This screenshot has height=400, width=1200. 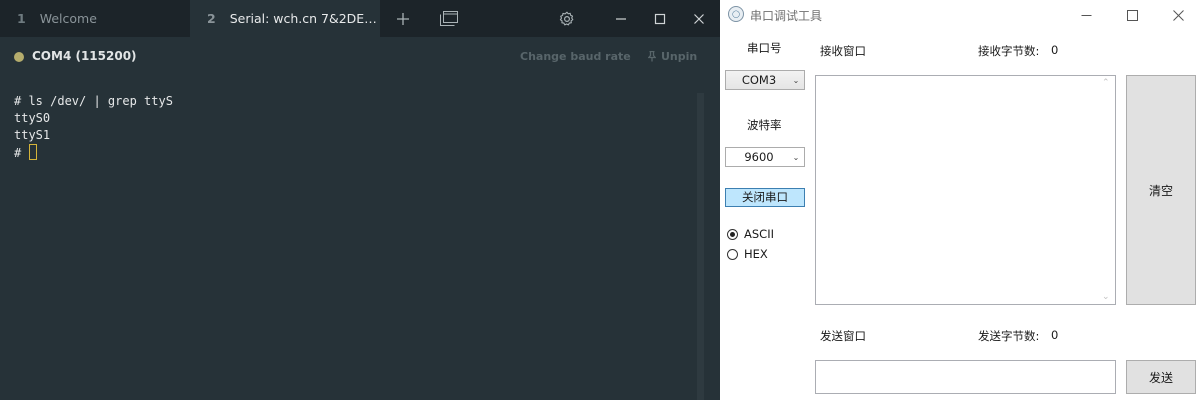 I want to click on radio-label: ASCII, so click(x=759, y=234).